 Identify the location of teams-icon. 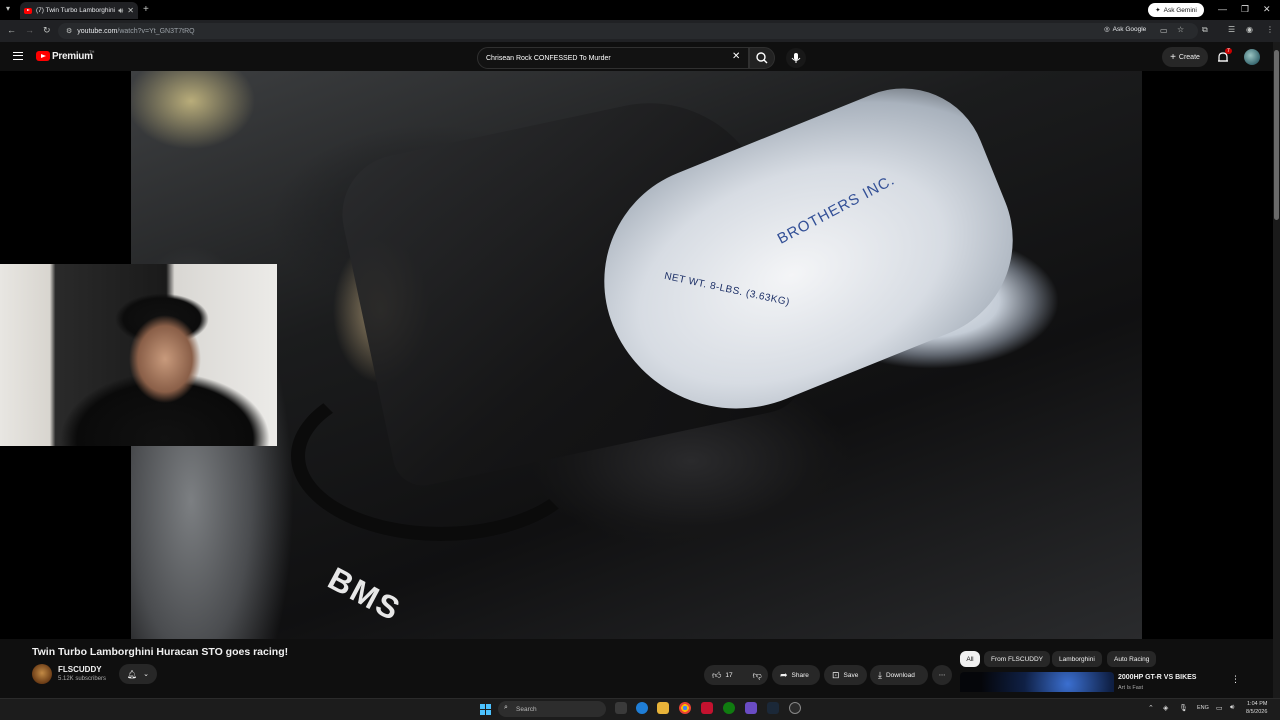
(751, 708).